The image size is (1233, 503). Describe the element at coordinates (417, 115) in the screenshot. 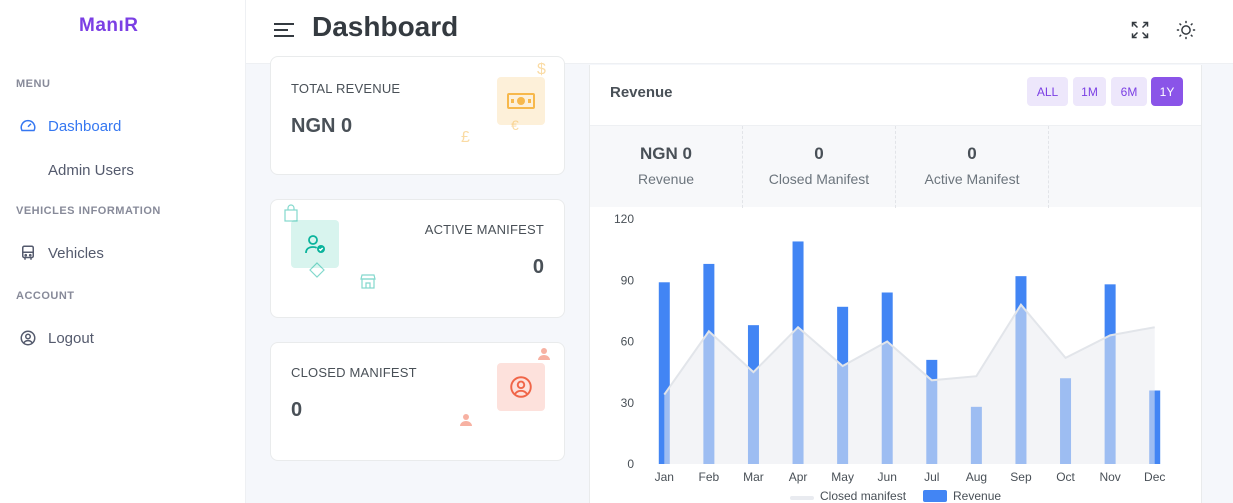

I see `total-revenue-card: TOTAL REVENUE NGN 0 $ £ €` at that location.